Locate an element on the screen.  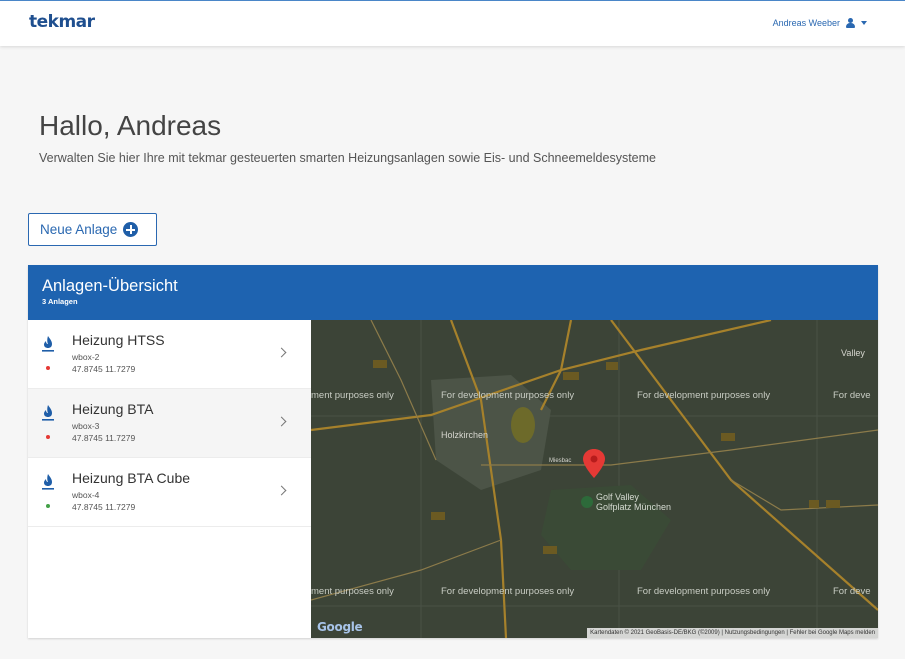
user-menu: Andreas Weeber is located at coordinates (820, 23).